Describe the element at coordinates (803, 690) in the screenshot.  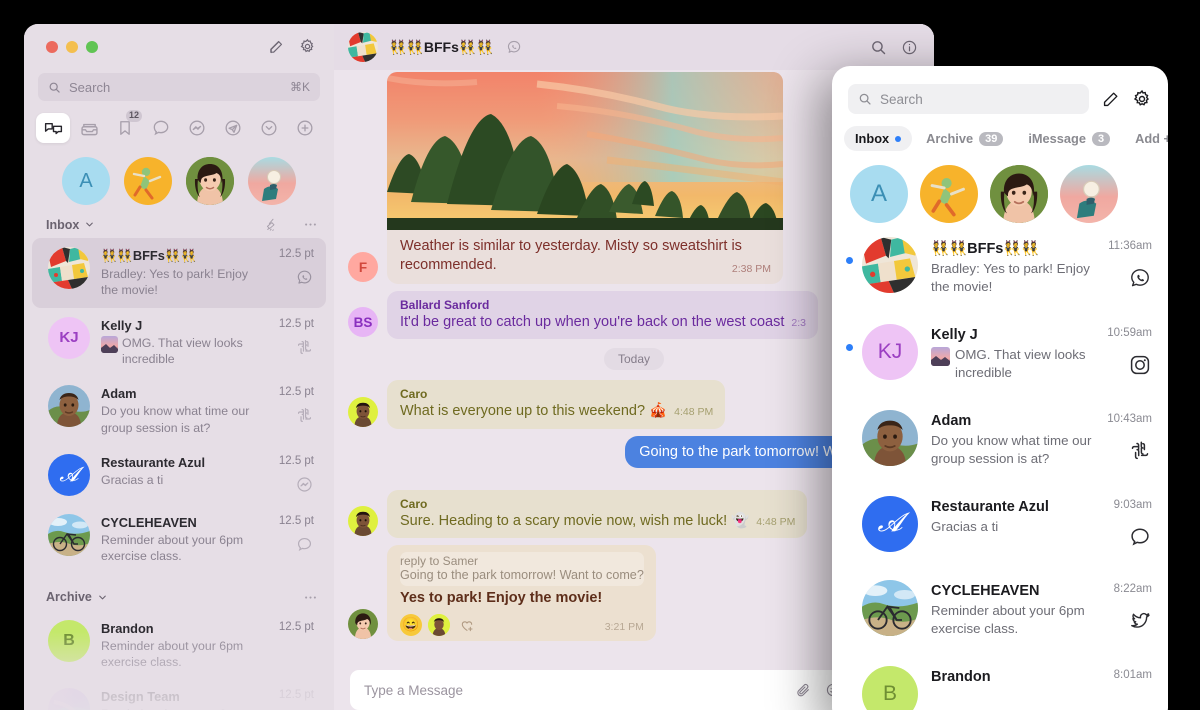
I see `attachment-icon` at that location.